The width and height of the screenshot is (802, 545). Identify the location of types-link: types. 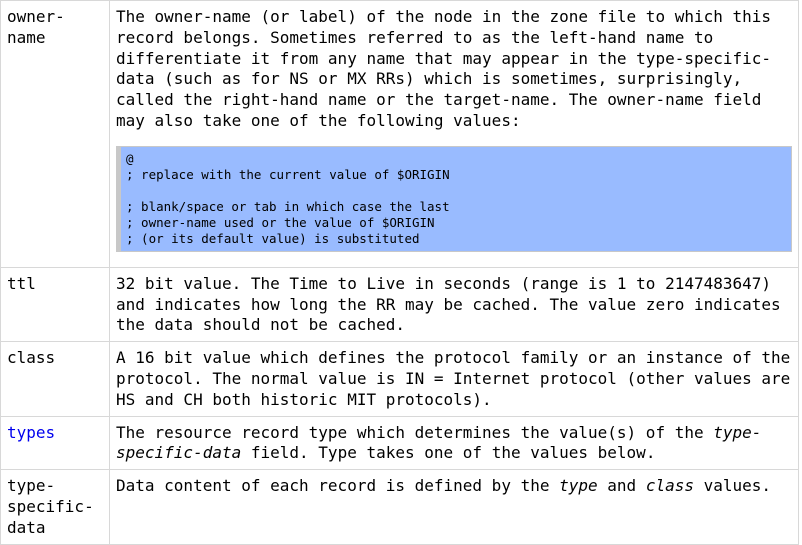
(31, 432).